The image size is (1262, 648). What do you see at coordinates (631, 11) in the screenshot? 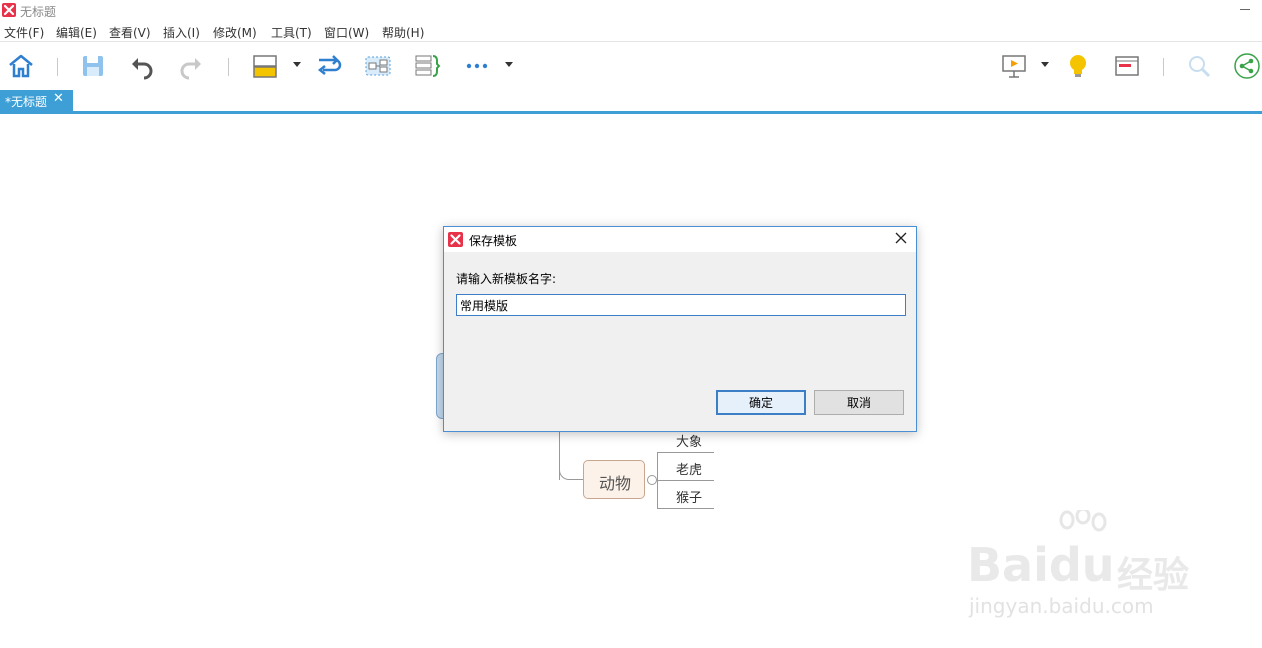
I see `title-bar: 无标题` at bounding box center [631, 11].